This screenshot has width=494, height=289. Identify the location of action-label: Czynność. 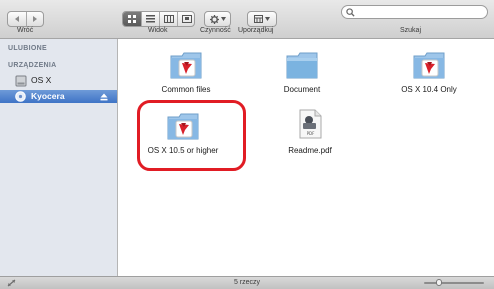
(215, 30).